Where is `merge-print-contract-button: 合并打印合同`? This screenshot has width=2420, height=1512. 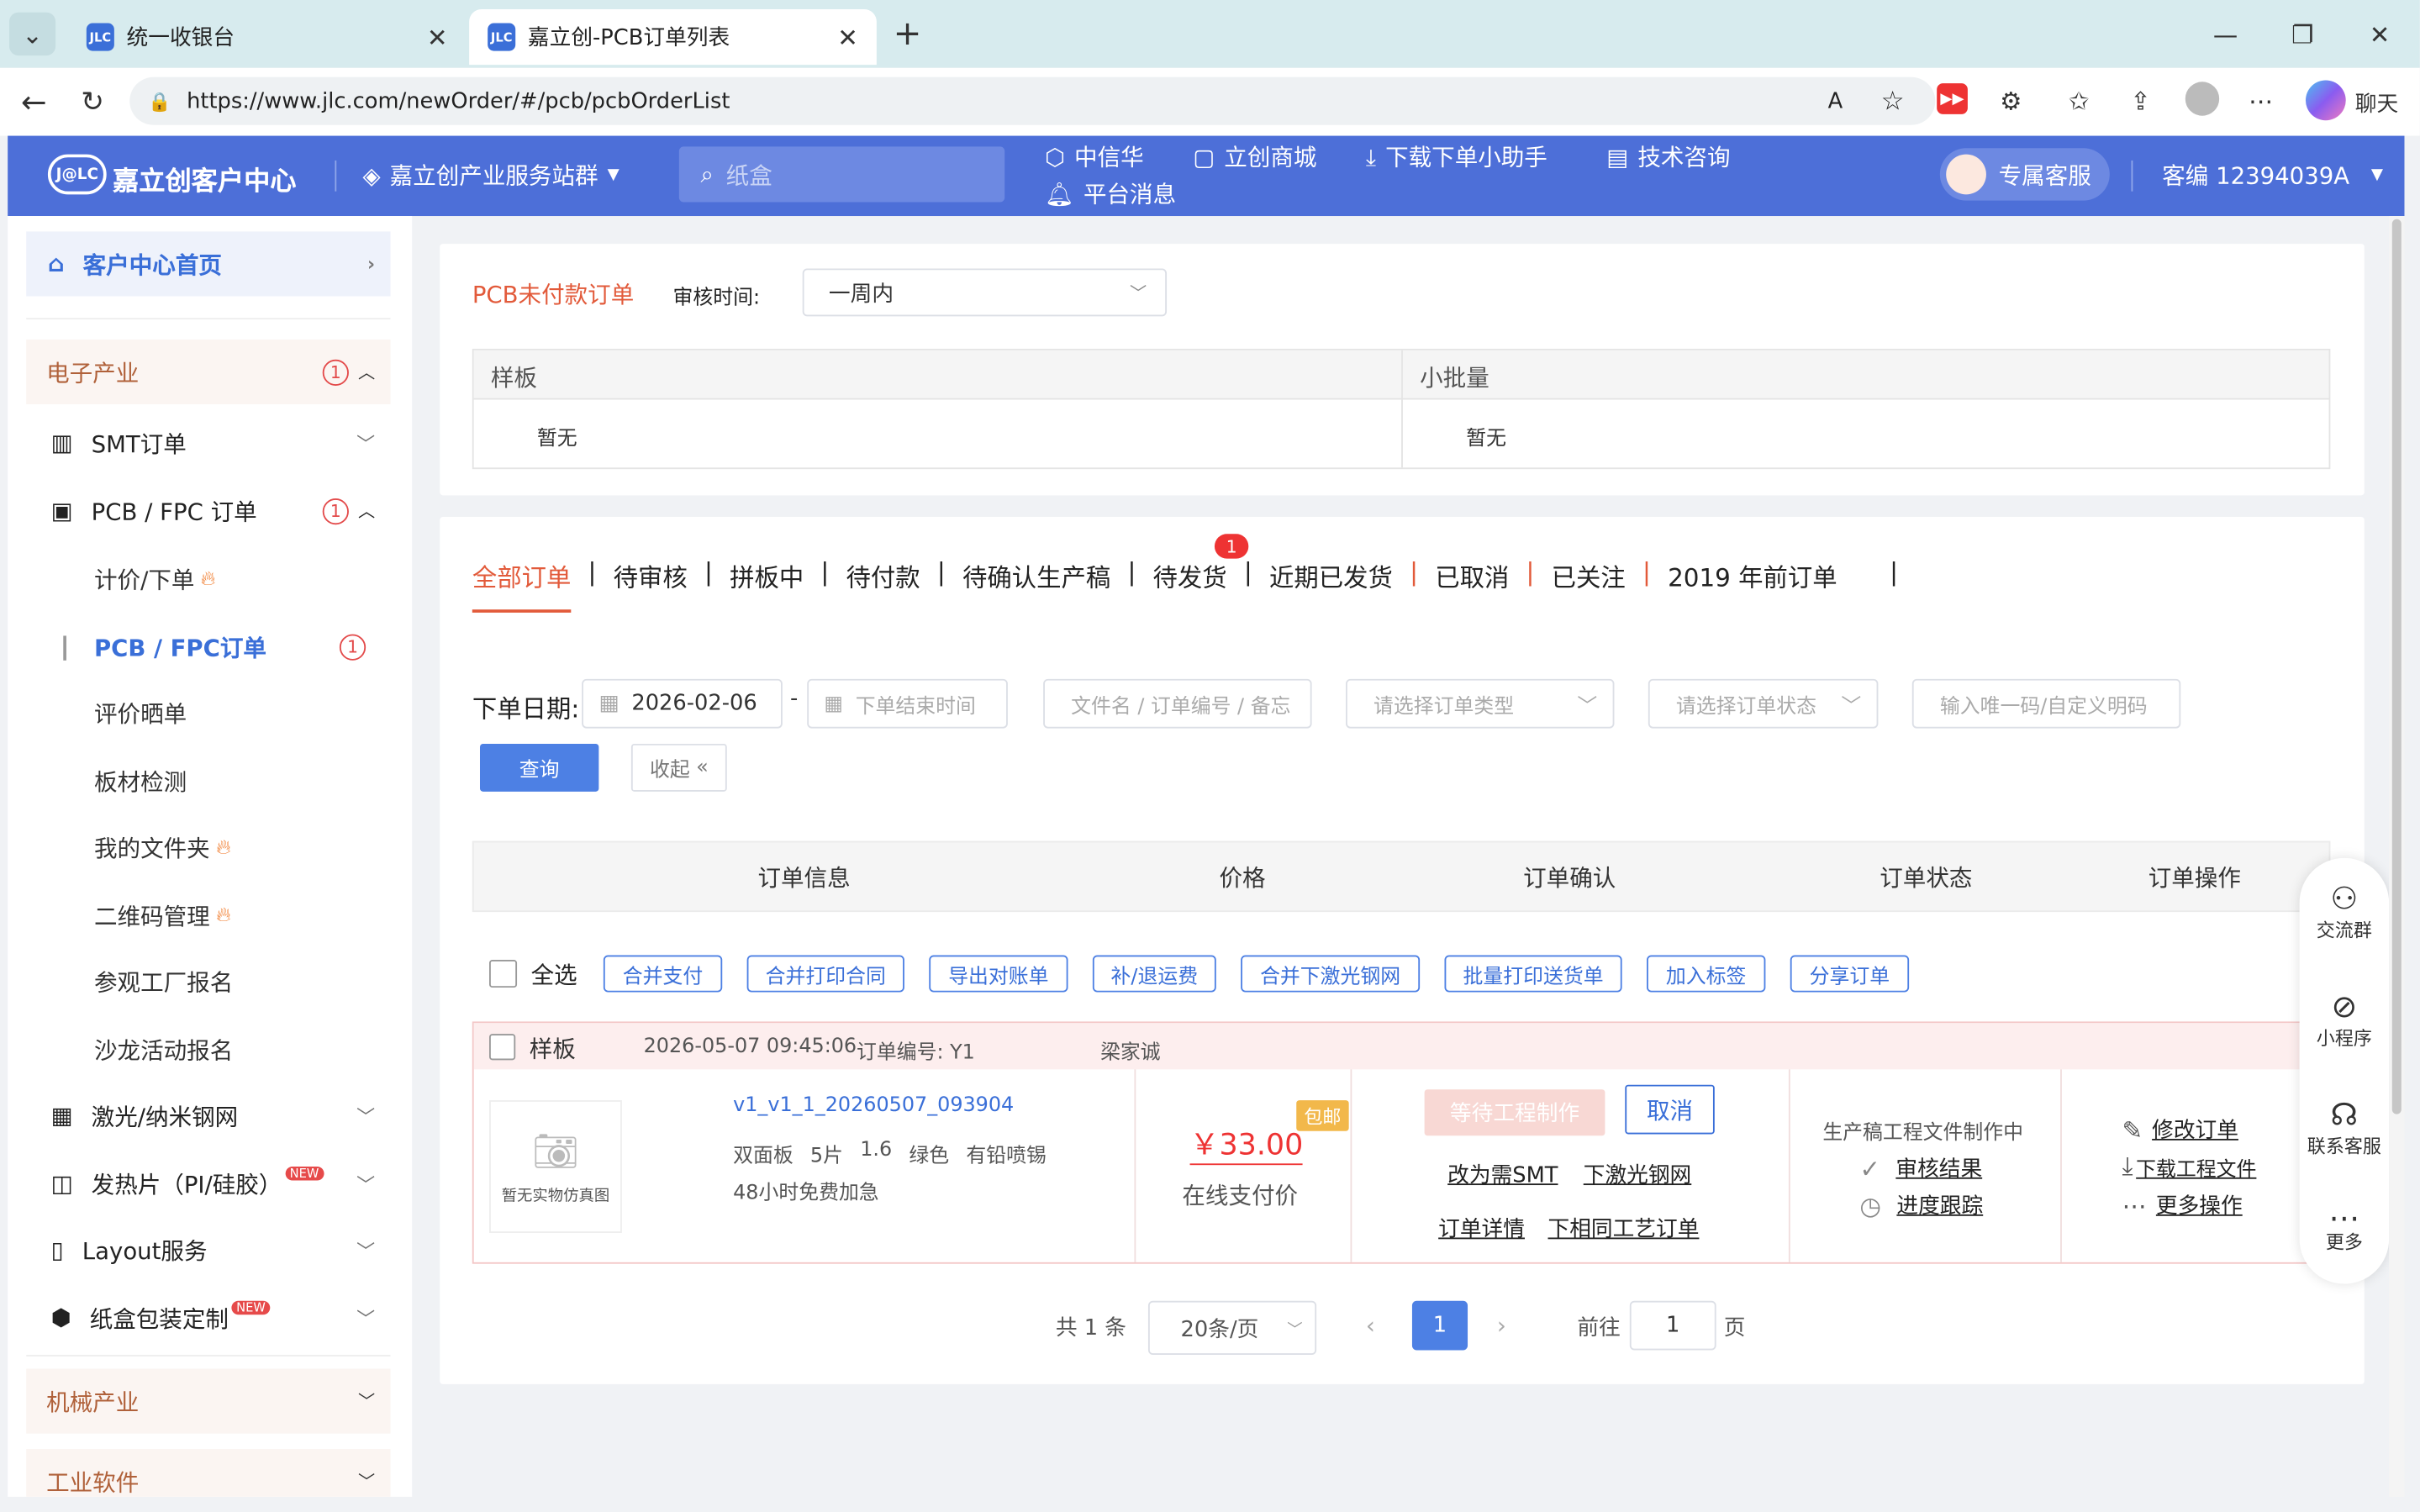
merge-print-contract-button: 合并打印合同 is located at coordinates (825, 974).